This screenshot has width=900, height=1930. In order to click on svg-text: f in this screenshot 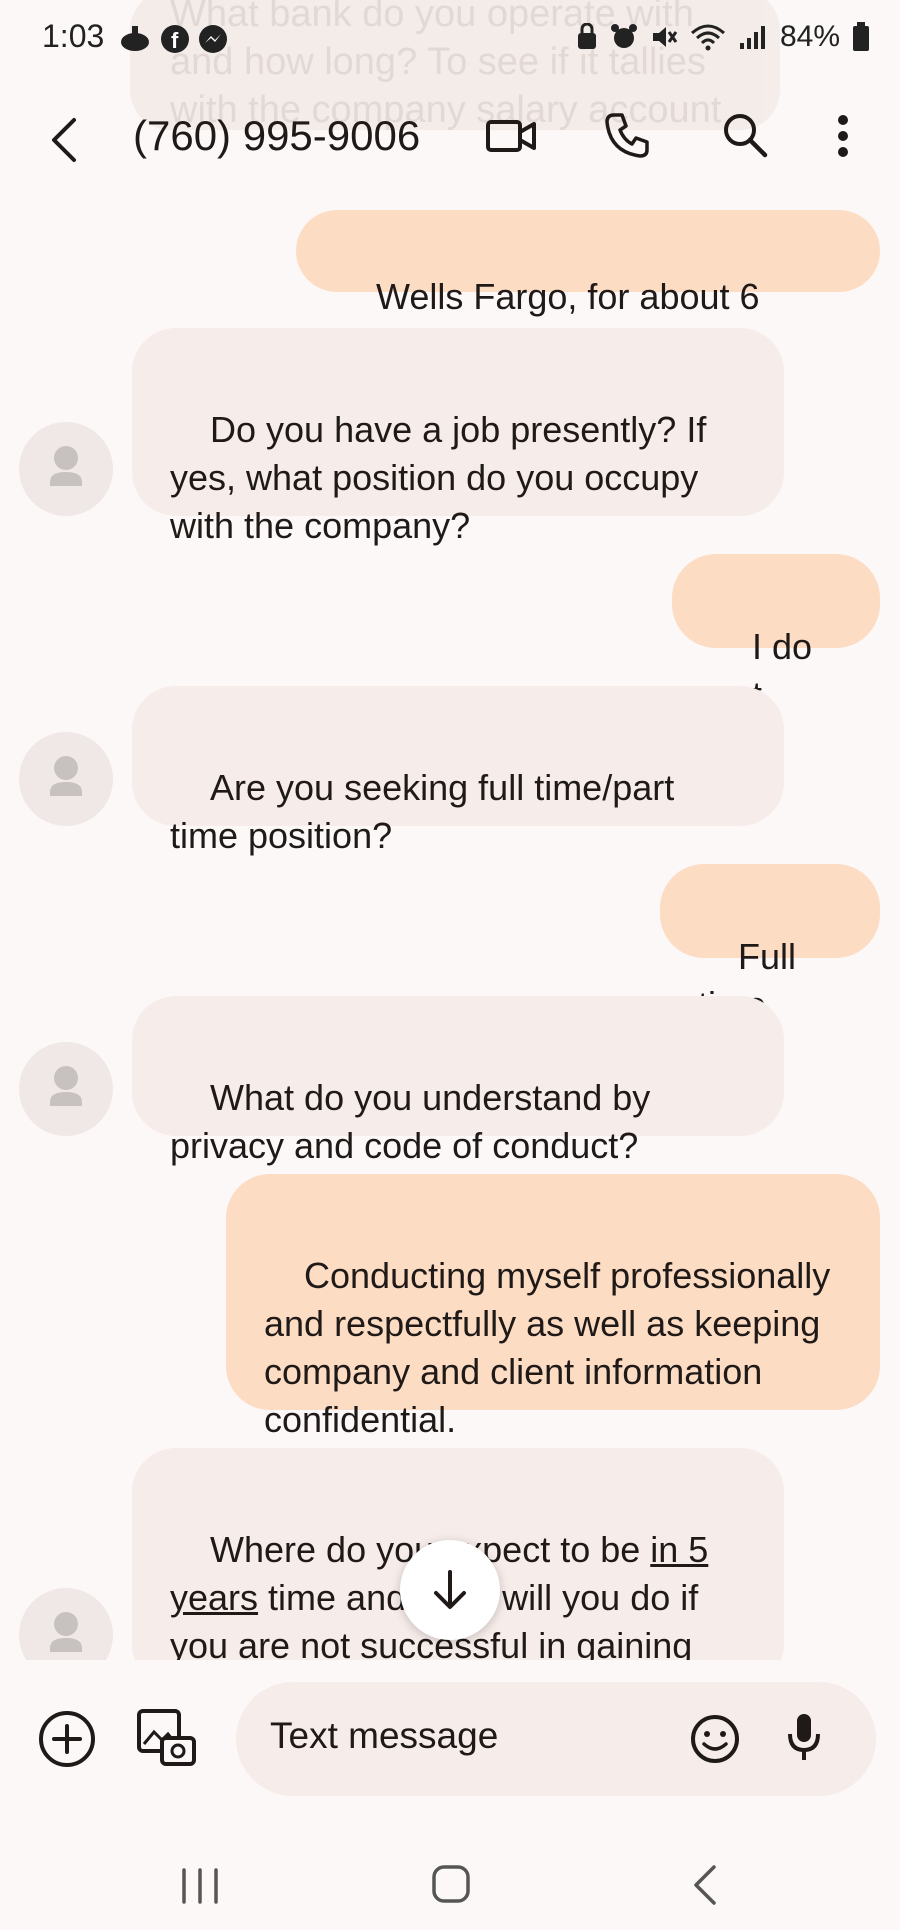, I will do `click(175, 40)`.